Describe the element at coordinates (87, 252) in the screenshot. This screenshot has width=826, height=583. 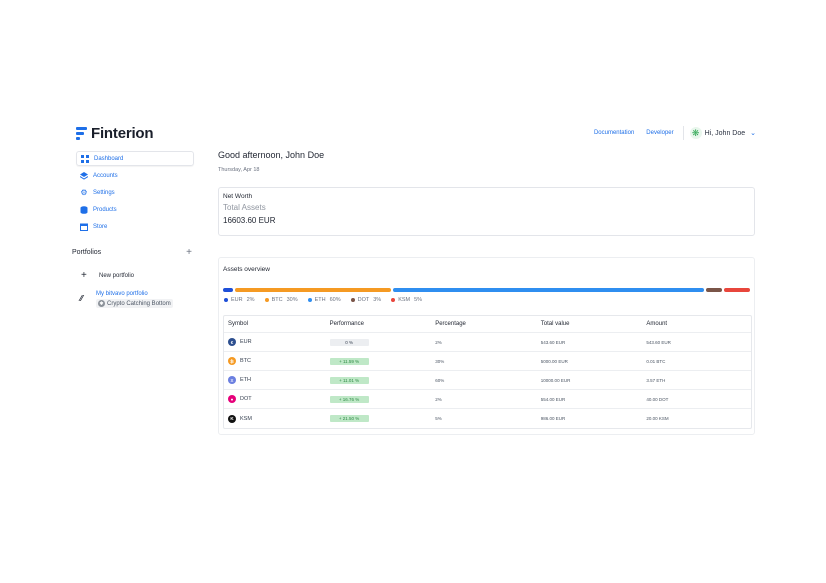
I see `portfolios-title: Portfolios` at that location.